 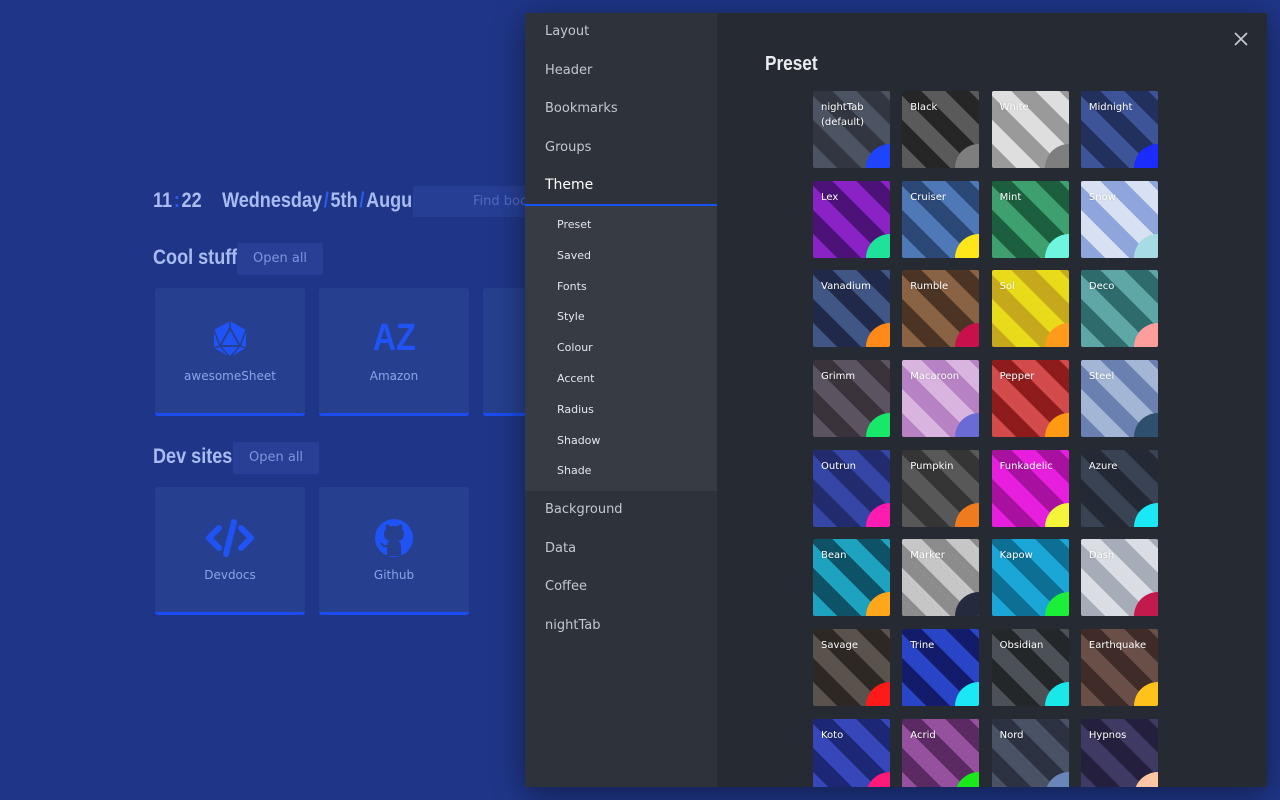 I want to click on menu-item-groups: Groups, so click(x=621, y=148).